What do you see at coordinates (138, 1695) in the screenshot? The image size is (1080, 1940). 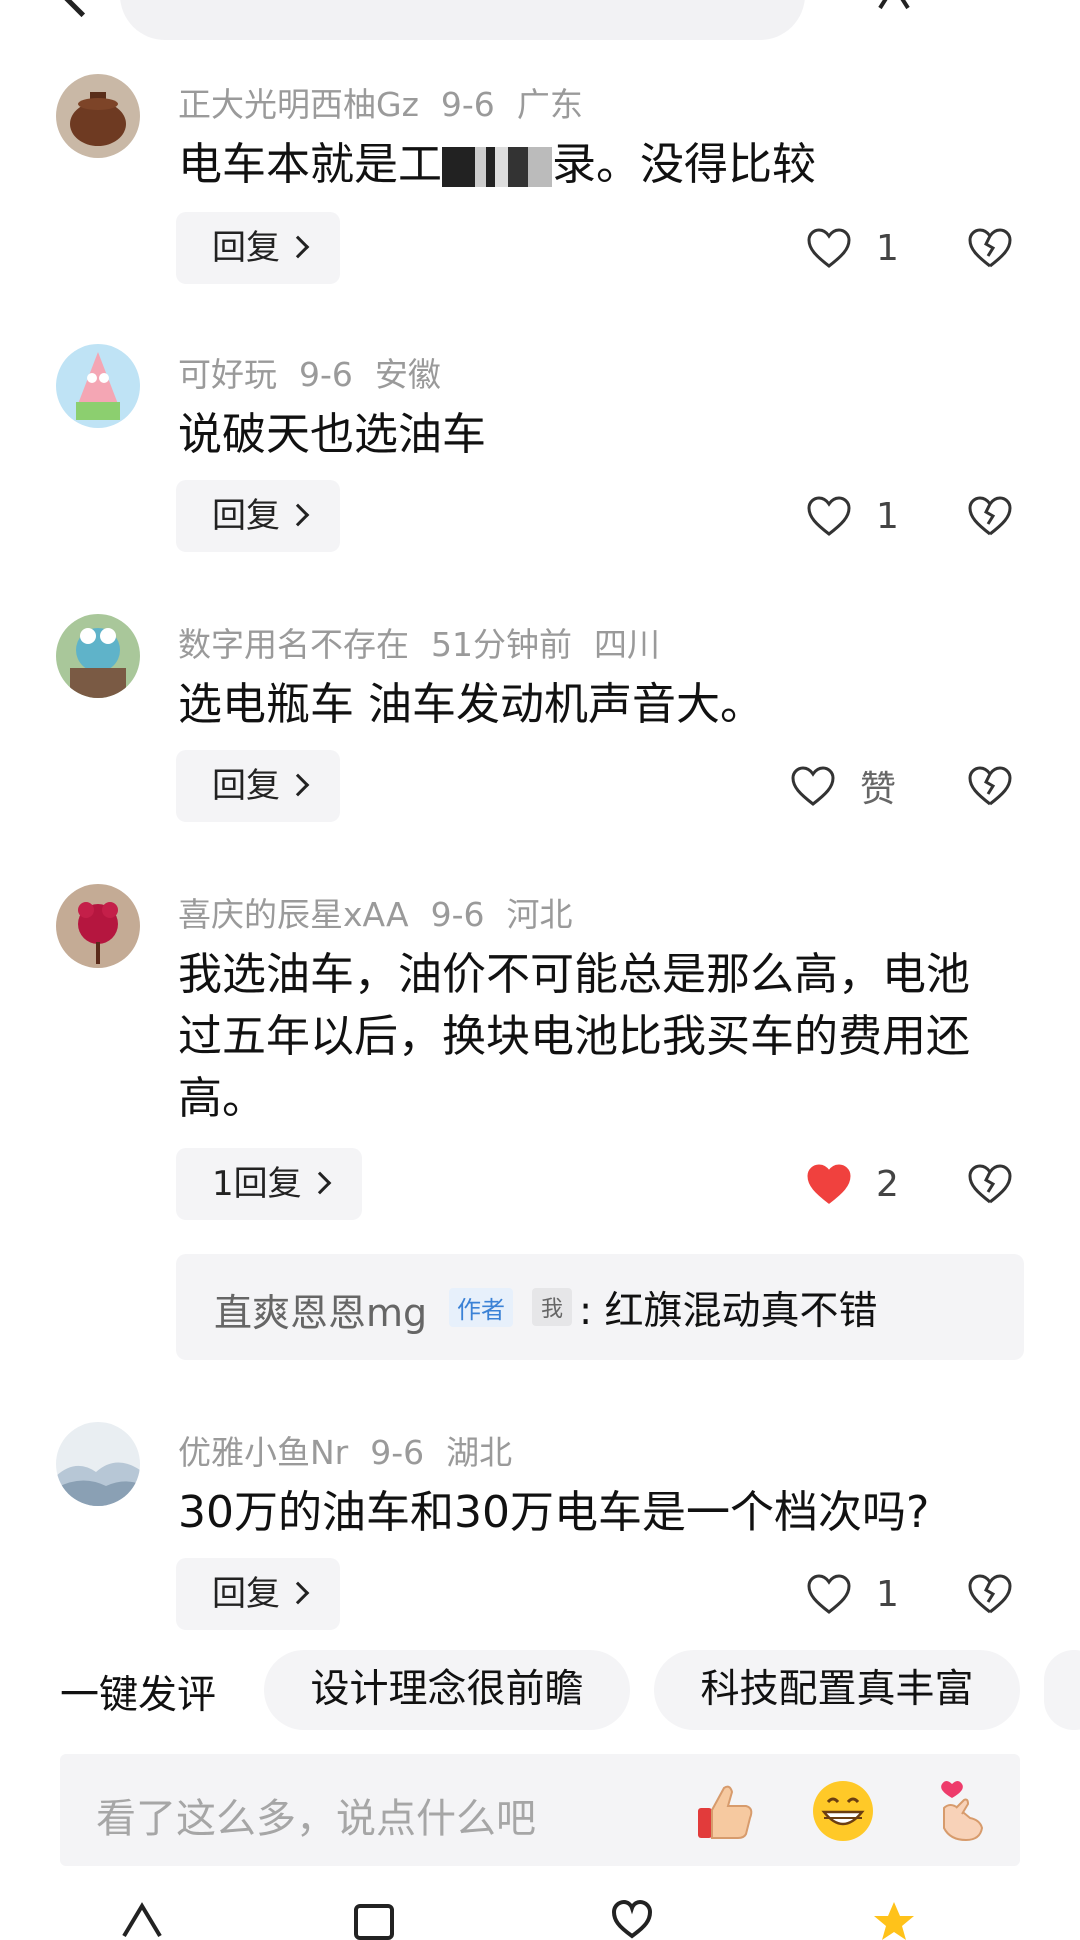 I see `quick-comment-label: 一键发评` at bounding box center [138, 1695].